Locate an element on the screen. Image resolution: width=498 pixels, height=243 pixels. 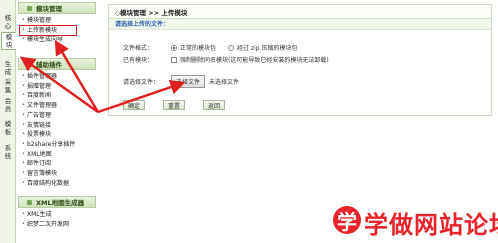
sidebar-item: 文件管理器 is located at coordinates (58, 106).